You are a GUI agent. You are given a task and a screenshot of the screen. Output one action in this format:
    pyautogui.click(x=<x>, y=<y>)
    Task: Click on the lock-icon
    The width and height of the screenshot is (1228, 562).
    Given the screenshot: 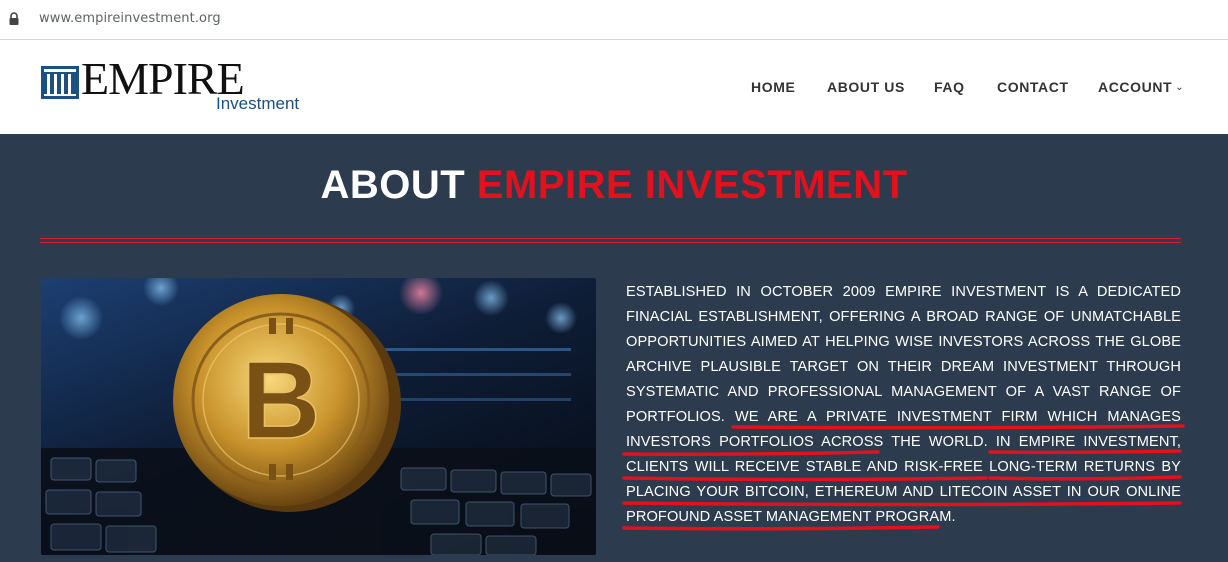 What is the action you would take?
    pyautogui.click(x=14, y=18)
    